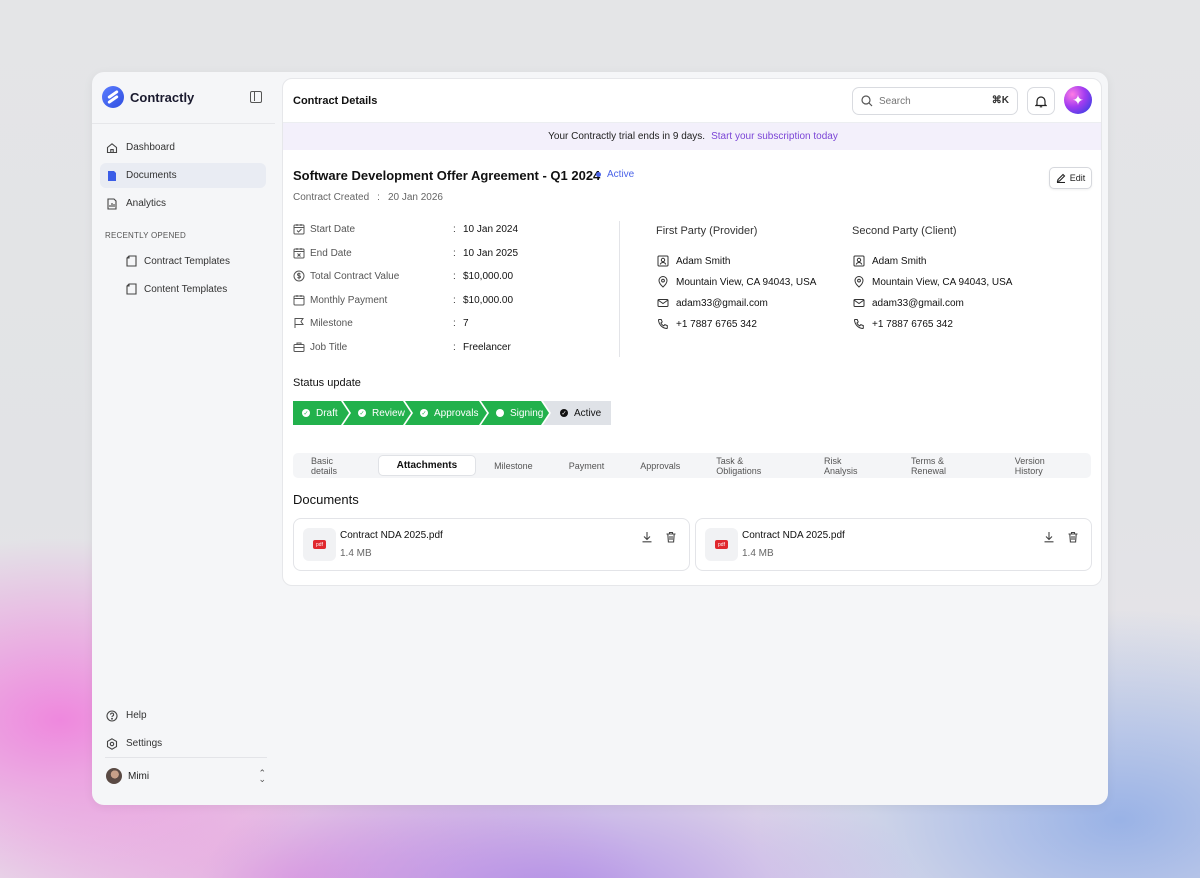 The height and width of the screenshot is (878, 1200). I want to click on sidebar-item-settings: Settings, so click(183, 743).